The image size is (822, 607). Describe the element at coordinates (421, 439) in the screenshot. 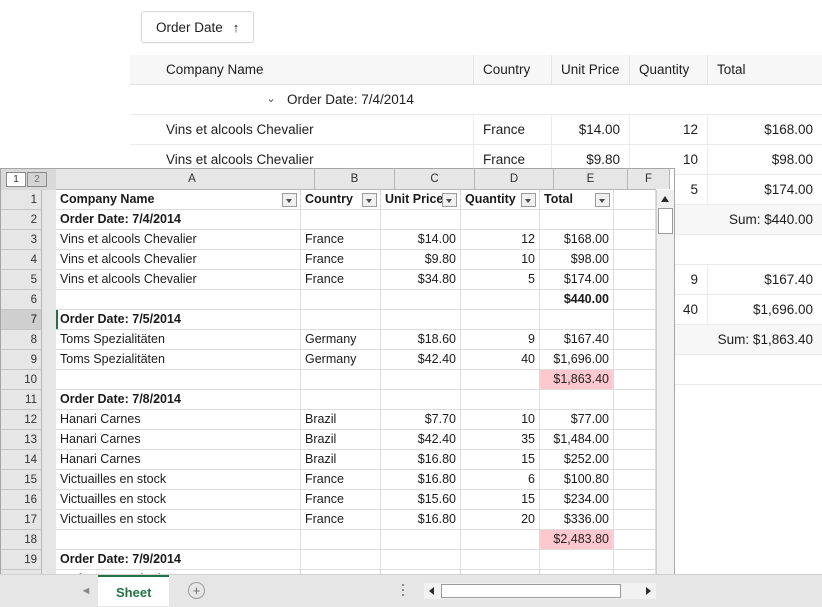

I see `cell-C13: $42.40` at that location.